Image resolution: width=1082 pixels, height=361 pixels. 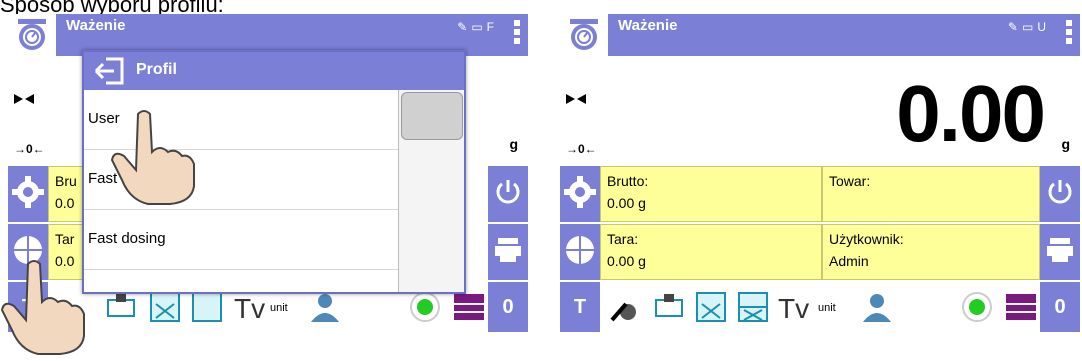 I want to click on status-icons: ✎ ▭ U, so click(x=1027, y=27).